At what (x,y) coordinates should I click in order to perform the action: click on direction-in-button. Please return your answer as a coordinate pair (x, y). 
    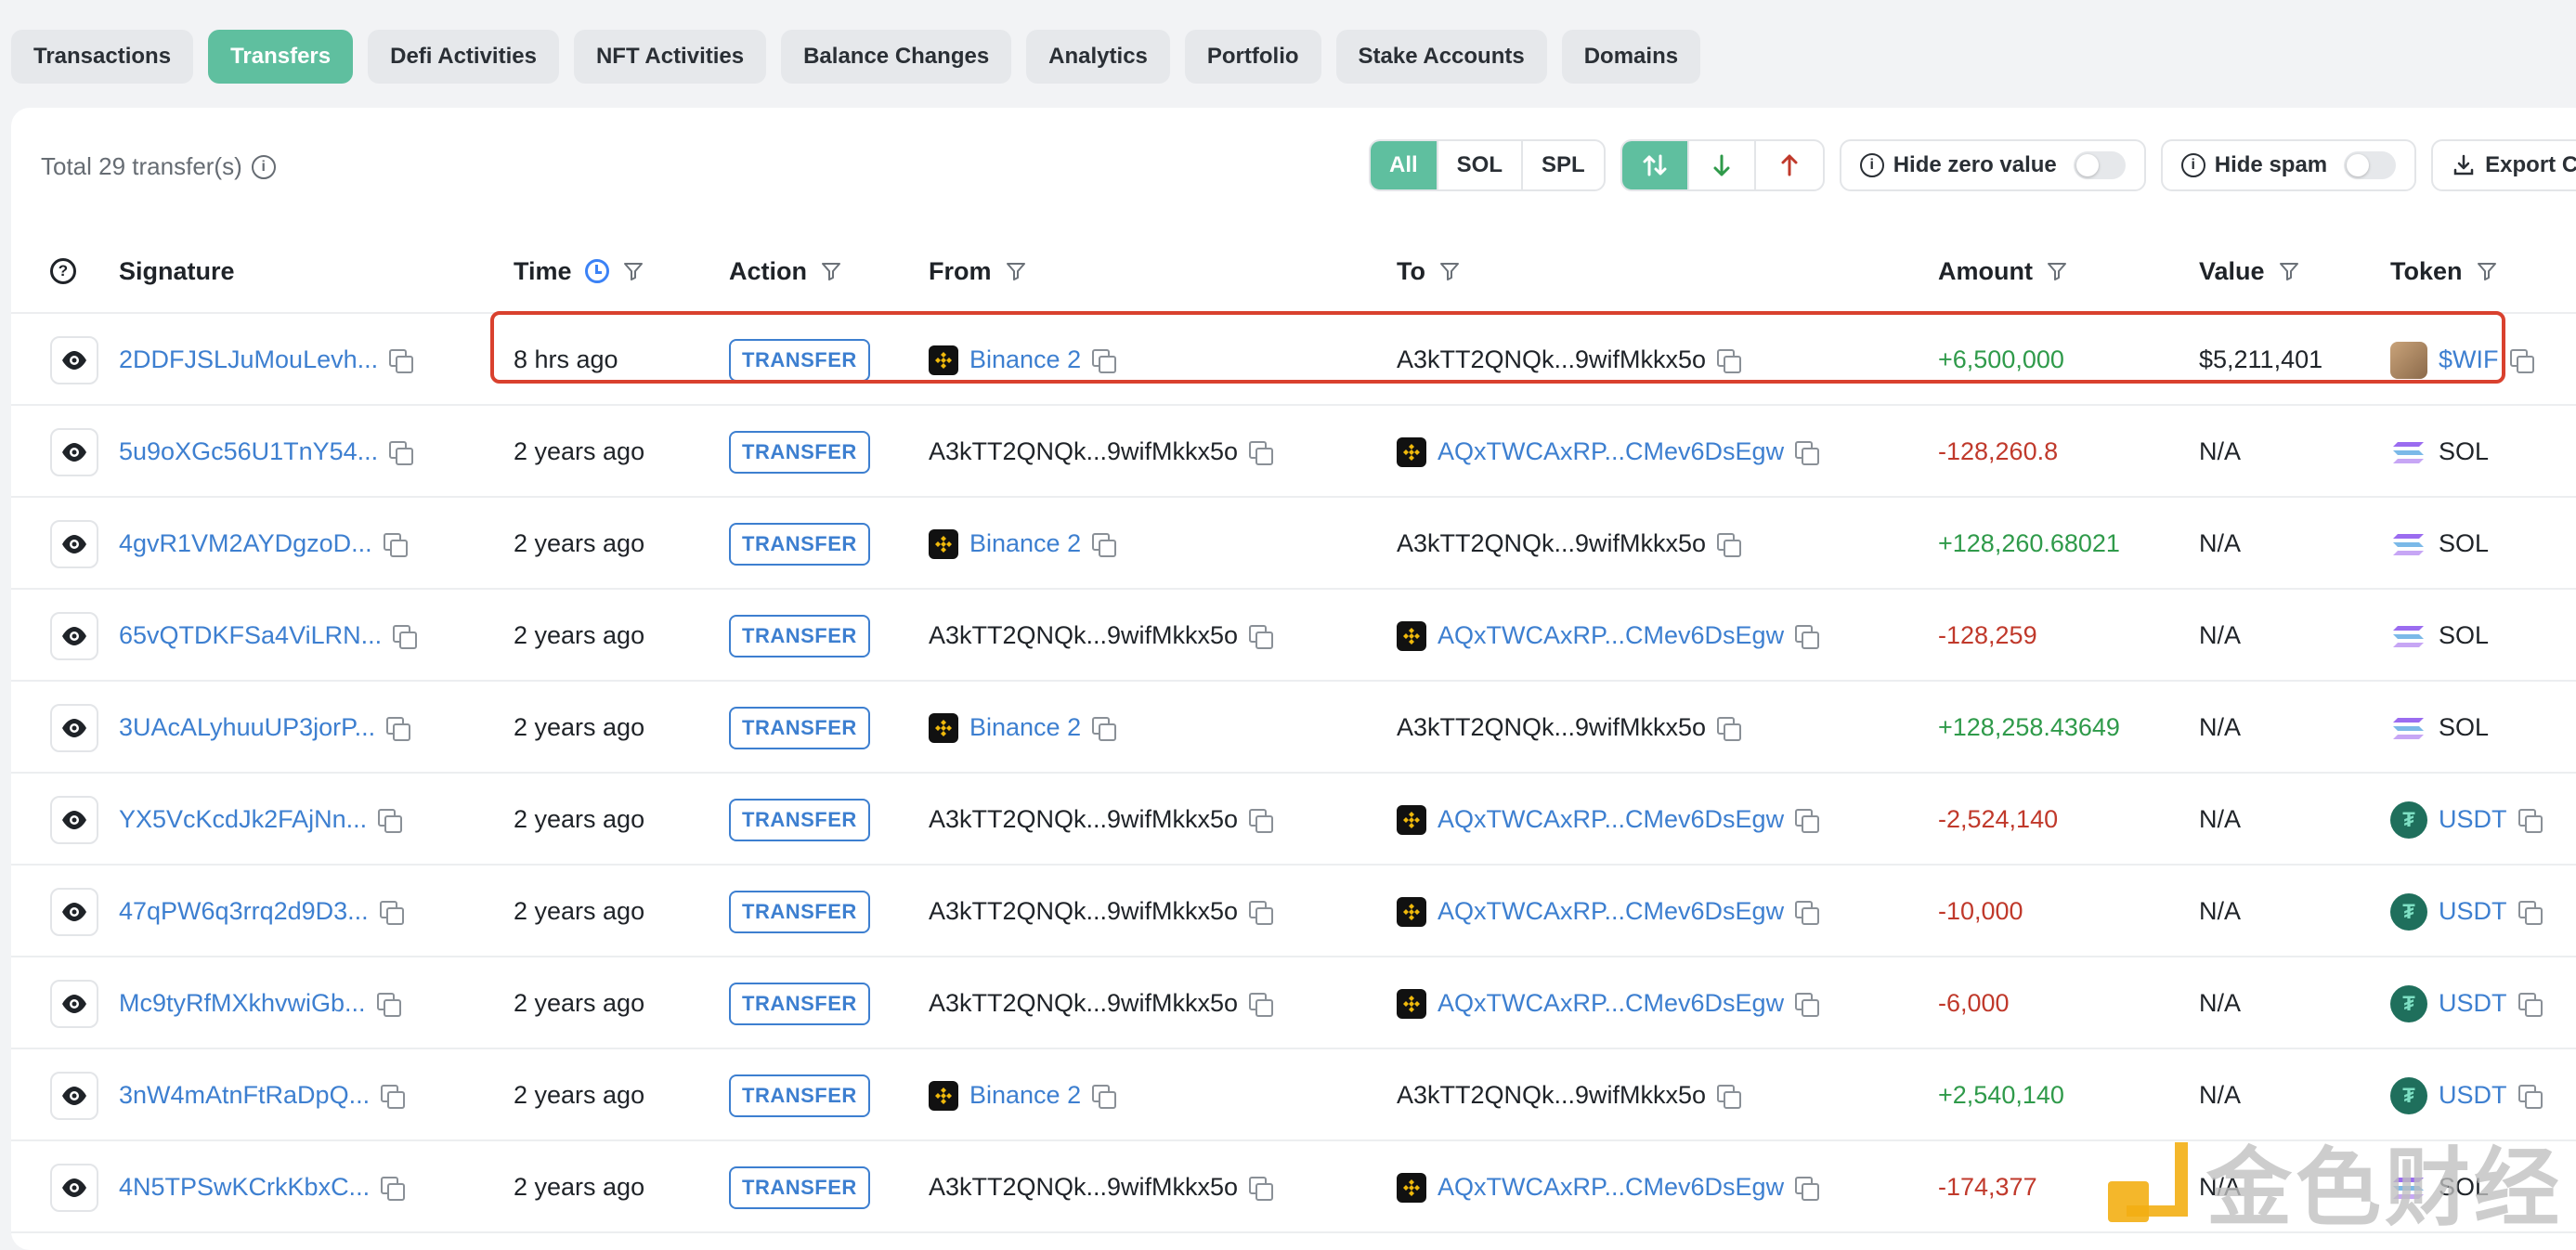
    Looking at the image, I should click on (1722, 165).